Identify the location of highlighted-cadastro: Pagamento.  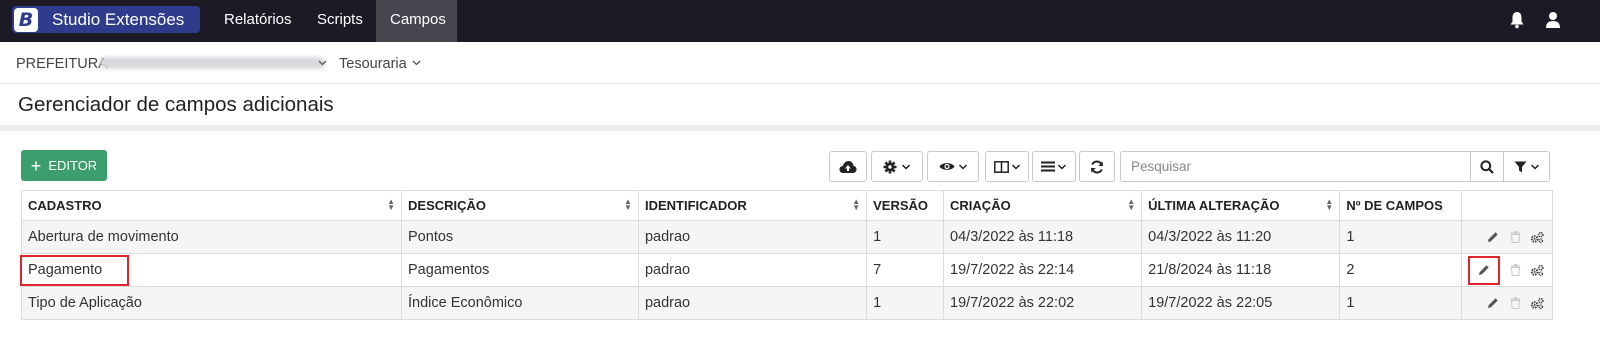
(75, 270).